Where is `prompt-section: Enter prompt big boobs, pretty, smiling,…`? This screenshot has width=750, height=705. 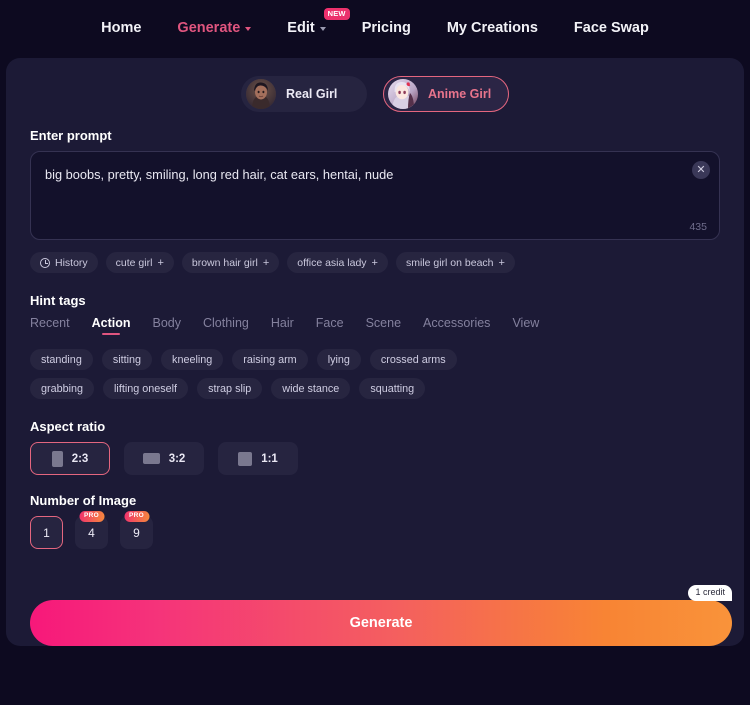 prompt-section: Enter prompt big boobs, pretty, smiling,… is located at coordinates (375, 184).